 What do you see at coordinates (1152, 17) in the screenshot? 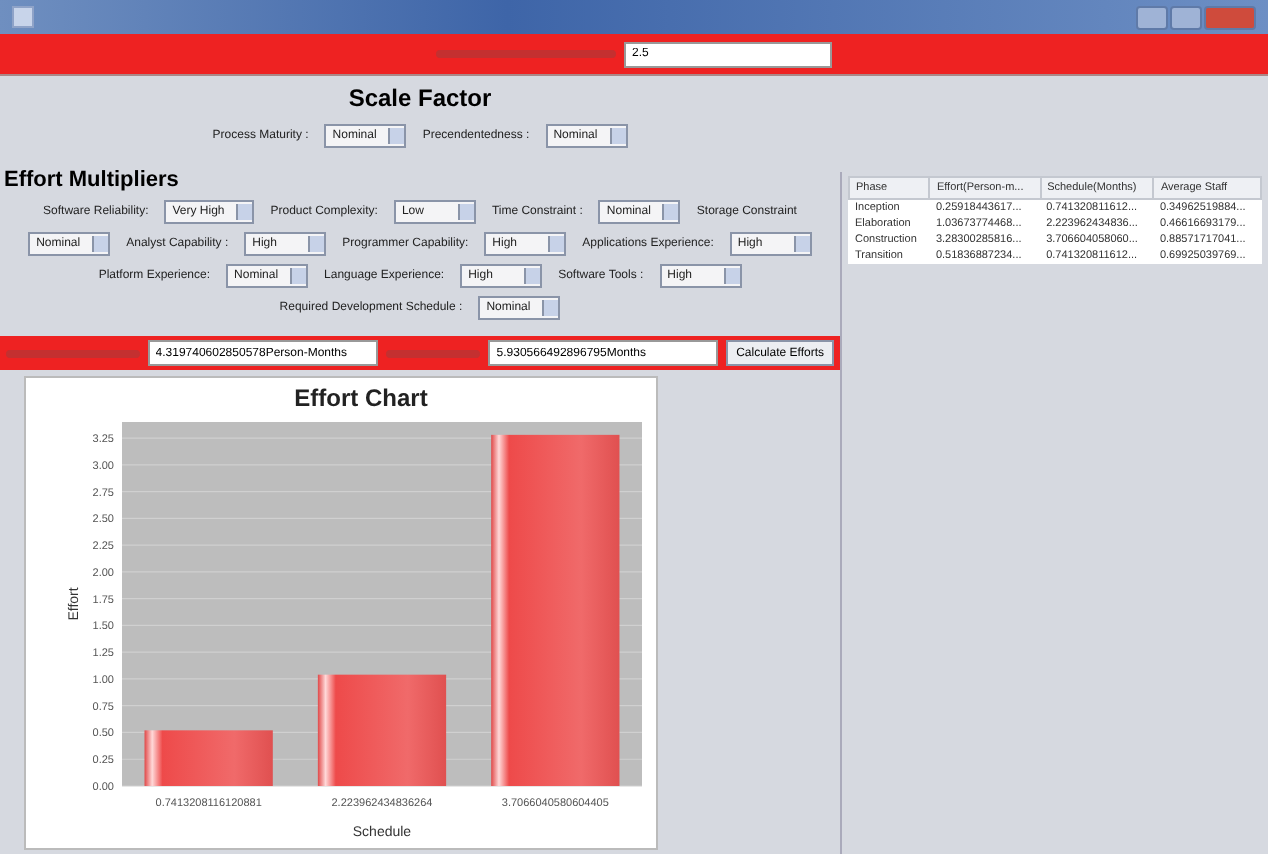
I see `minimize-button` at bounding box center [1152, 17].